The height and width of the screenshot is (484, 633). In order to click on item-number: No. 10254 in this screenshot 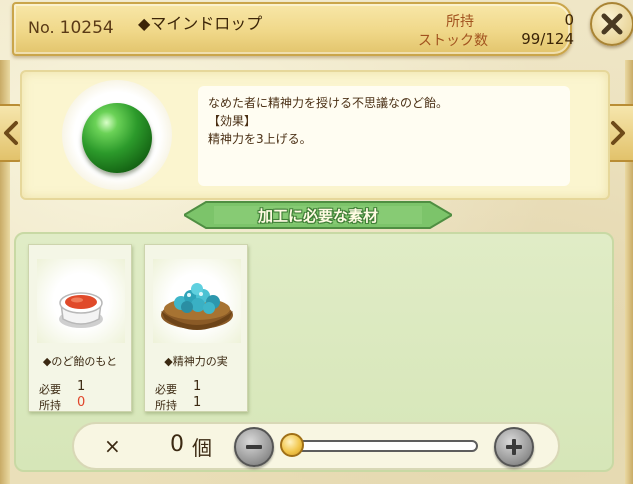, I will do `click(71, 28)`.